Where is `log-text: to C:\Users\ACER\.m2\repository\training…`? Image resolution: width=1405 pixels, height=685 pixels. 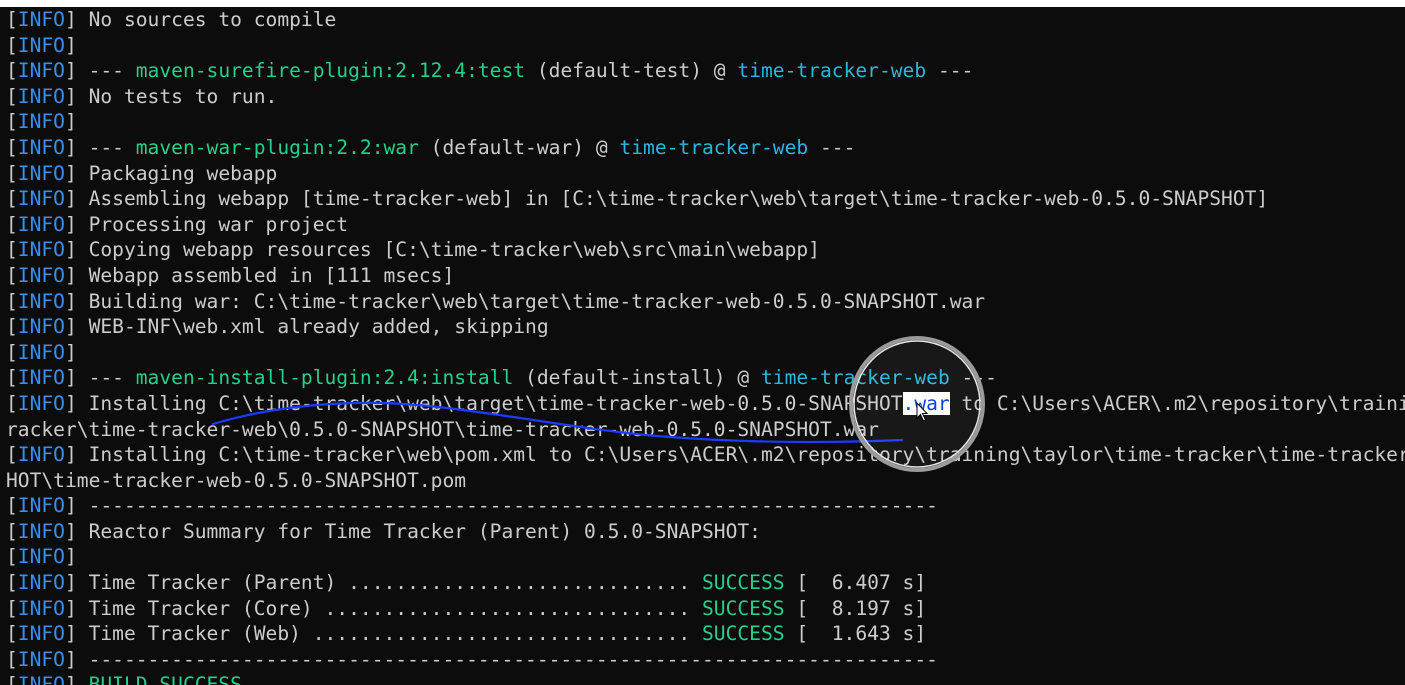
log-text: to C:\Users\ACER\.m2\repository\training… is located at coordinates (1183, 403).